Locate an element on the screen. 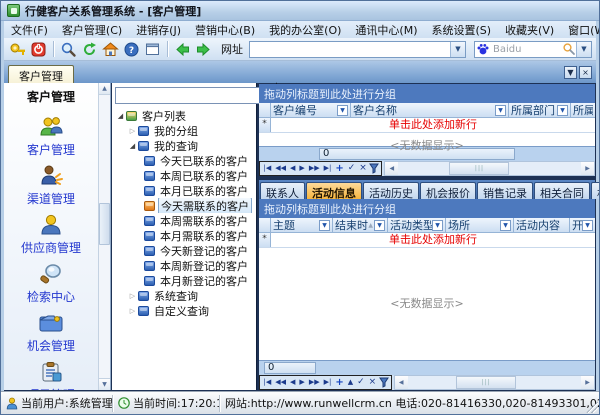  home-button is located at coordinates (110, 49).